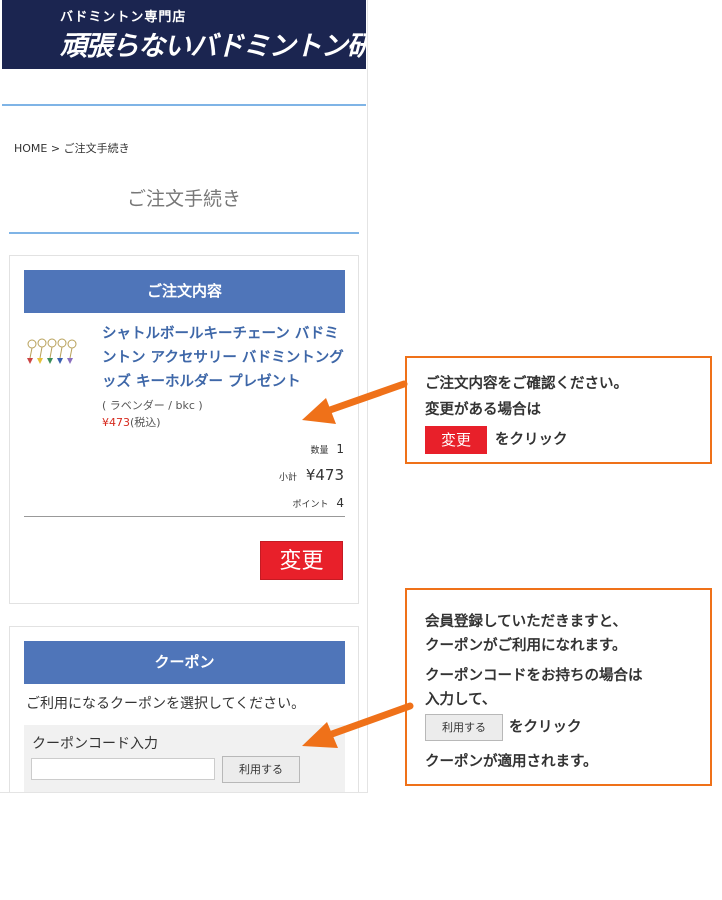 The image size is (722, 900). I want to click on title-divider, so click(184, 233).